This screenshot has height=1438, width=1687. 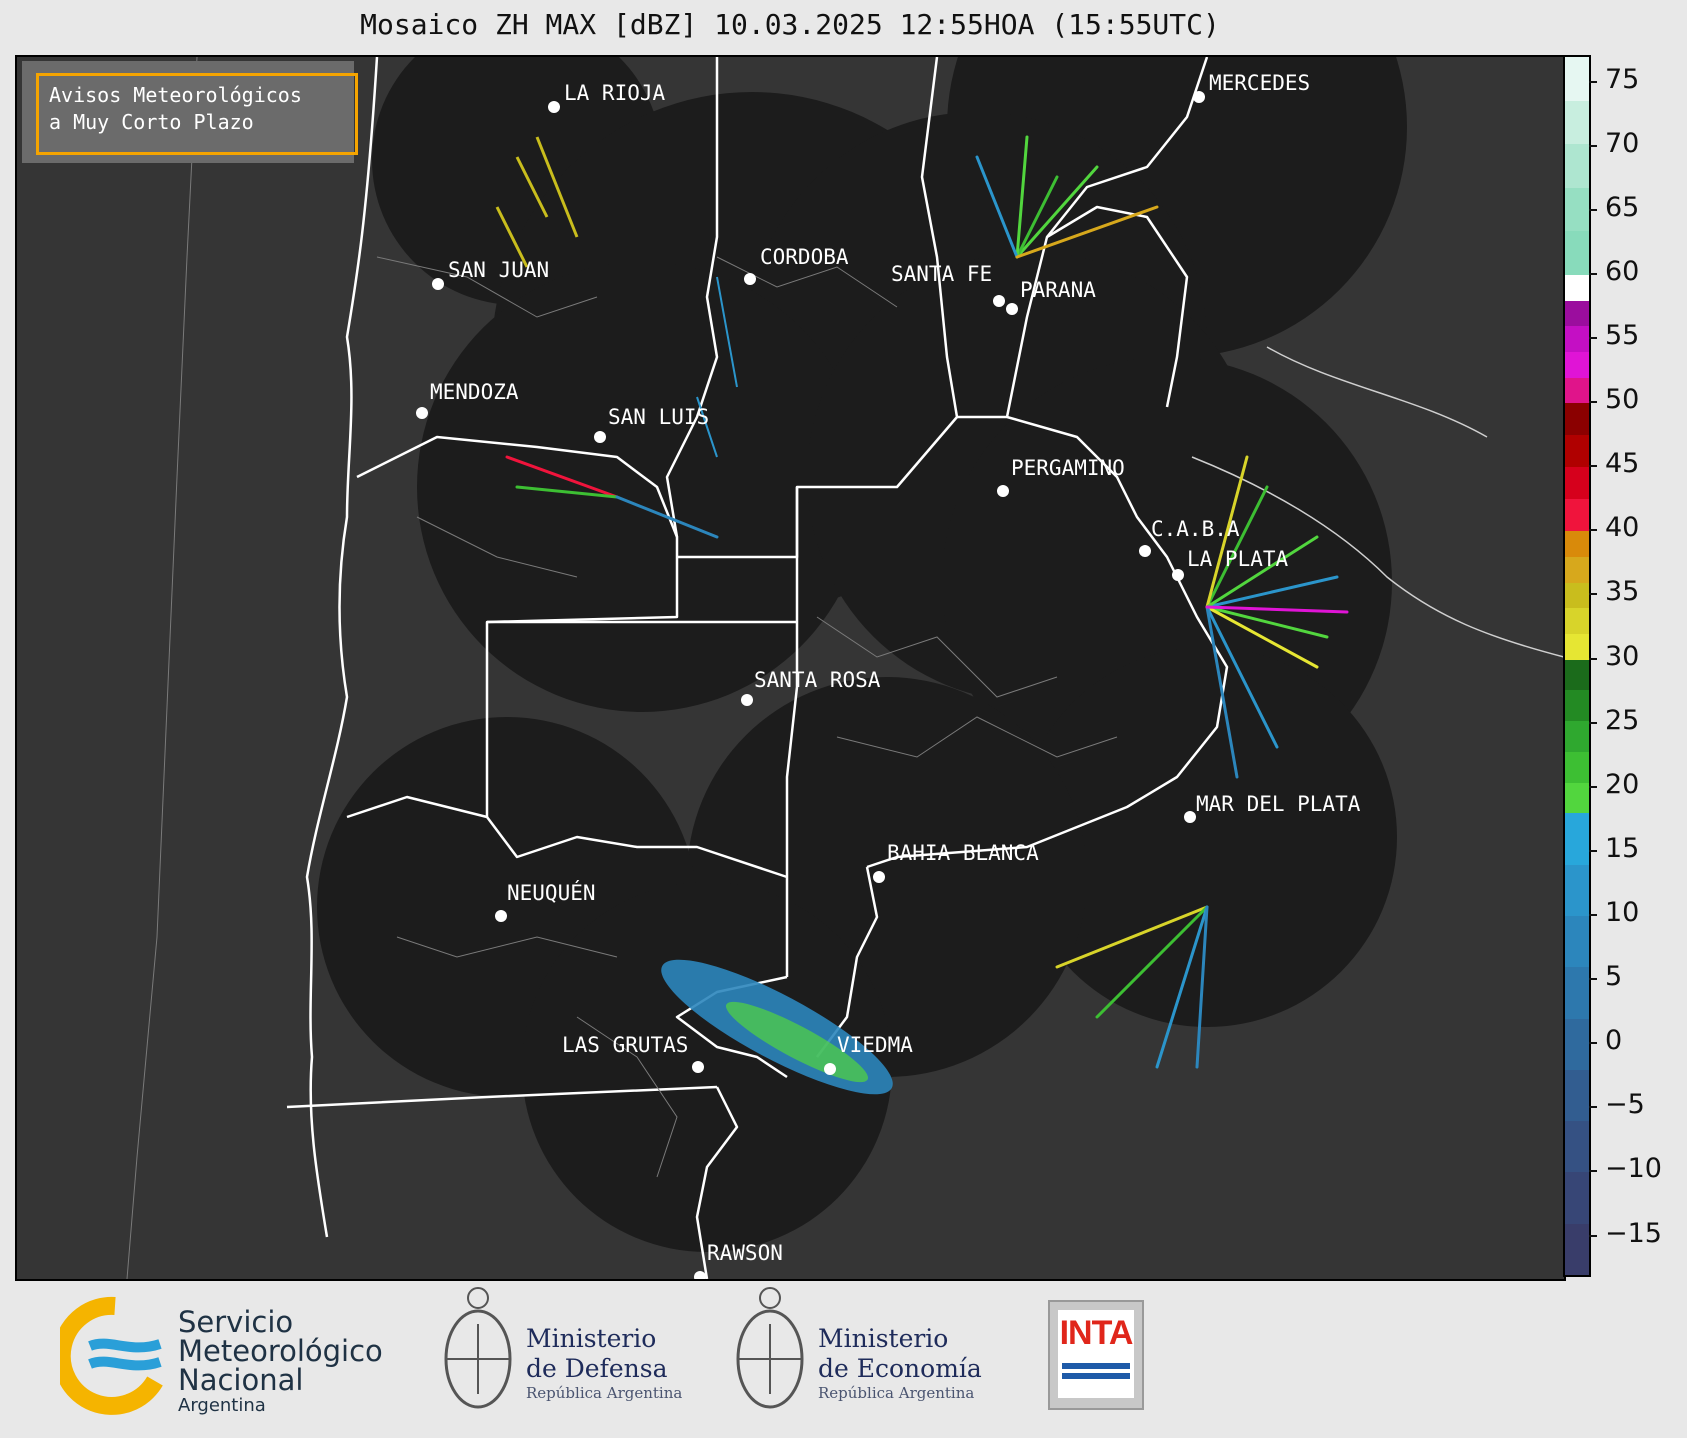 What do you see at coordinates (1278, 804) in the screenshot?
I see `svg-text: MAR DEL PLATA` at bounding box center [1278, 804].